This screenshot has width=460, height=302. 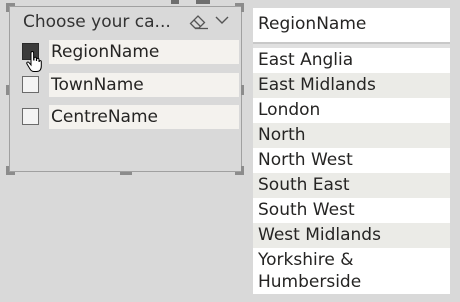 I want to click on table-column-header: RegionName, so click(x=351, y=26).